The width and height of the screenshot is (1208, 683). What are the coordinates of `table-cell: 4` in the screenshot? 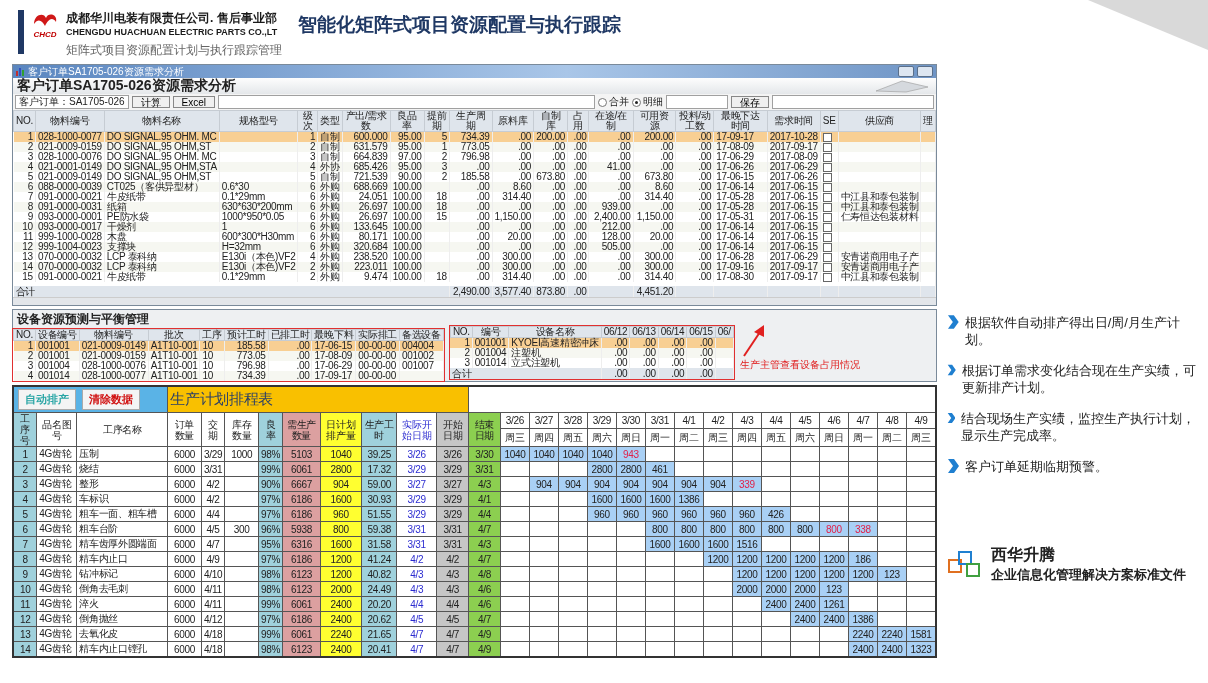 It's located at (24, 376).